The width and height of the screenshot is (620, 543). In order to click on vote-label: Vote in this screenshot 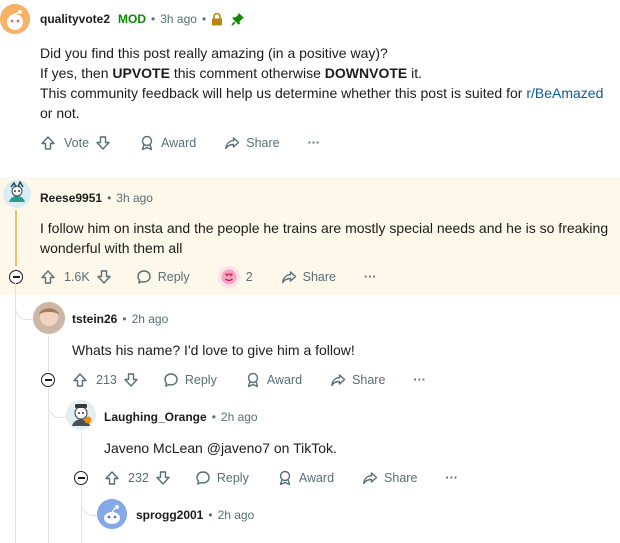, I will do `click(77, 143)`.